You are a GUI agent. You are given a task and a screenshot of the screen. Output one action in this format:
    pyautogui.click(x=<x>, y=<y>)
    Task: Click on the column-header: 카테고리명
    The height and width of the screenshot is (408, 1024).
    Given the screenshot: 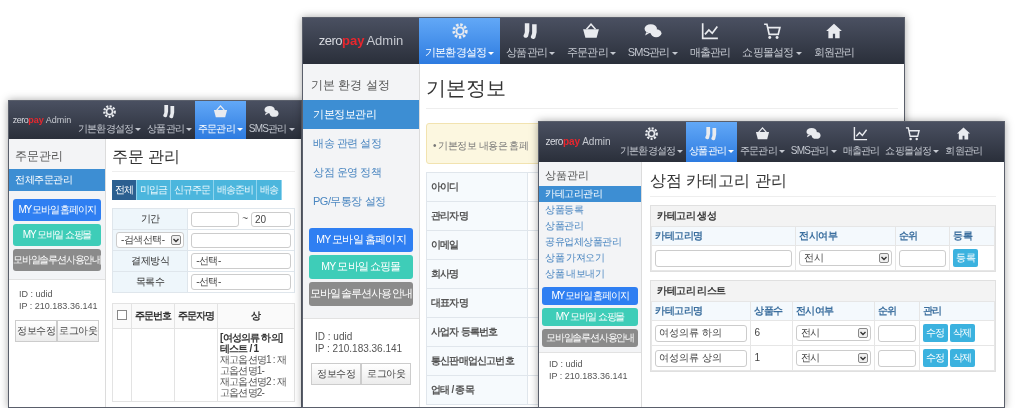 What is the action you would take?
    pyautogui.click(x=723, y=236)
    